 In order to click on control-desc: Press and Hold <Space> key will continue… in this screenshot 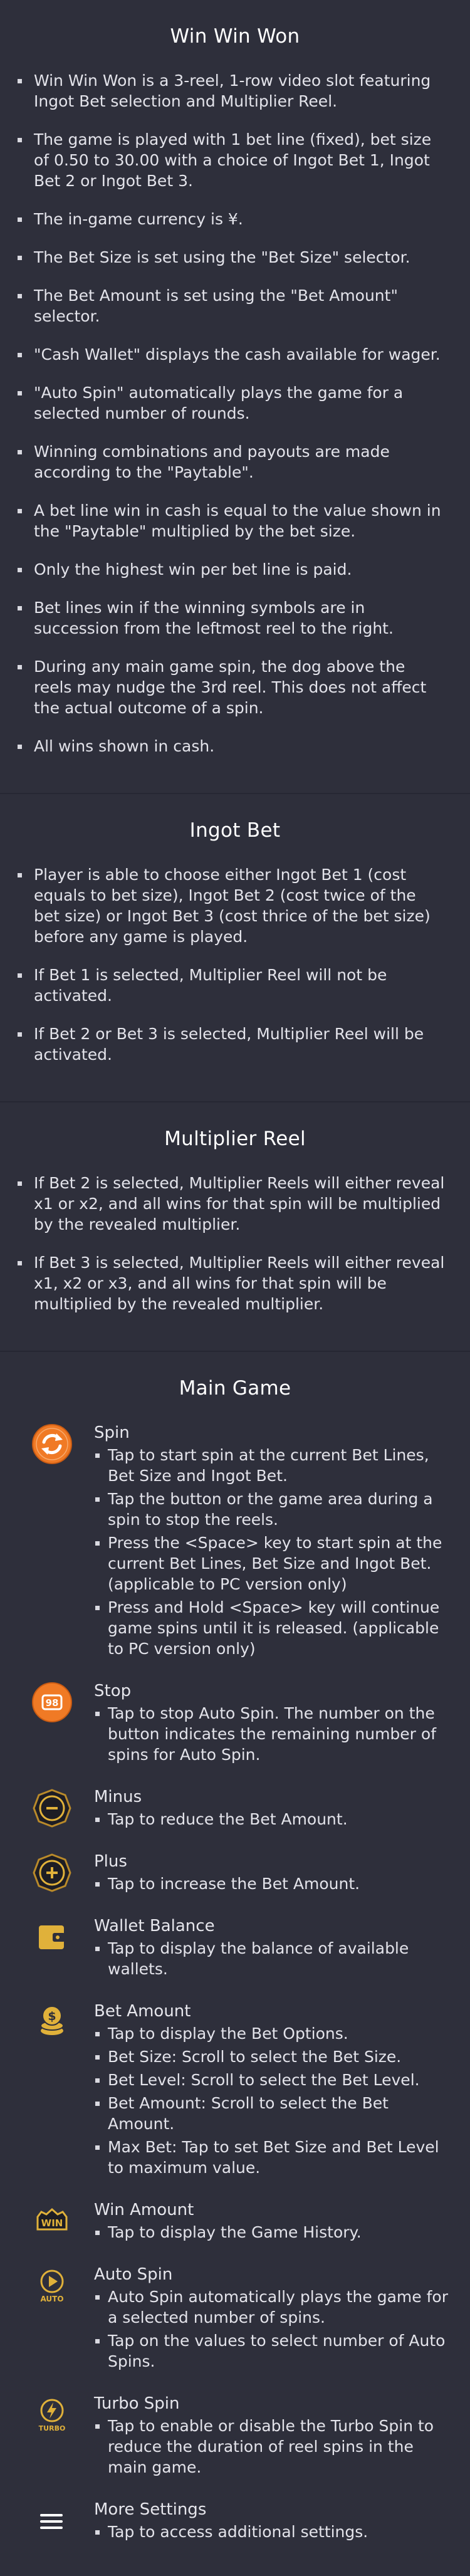, I will do `click(273, 1628)`.